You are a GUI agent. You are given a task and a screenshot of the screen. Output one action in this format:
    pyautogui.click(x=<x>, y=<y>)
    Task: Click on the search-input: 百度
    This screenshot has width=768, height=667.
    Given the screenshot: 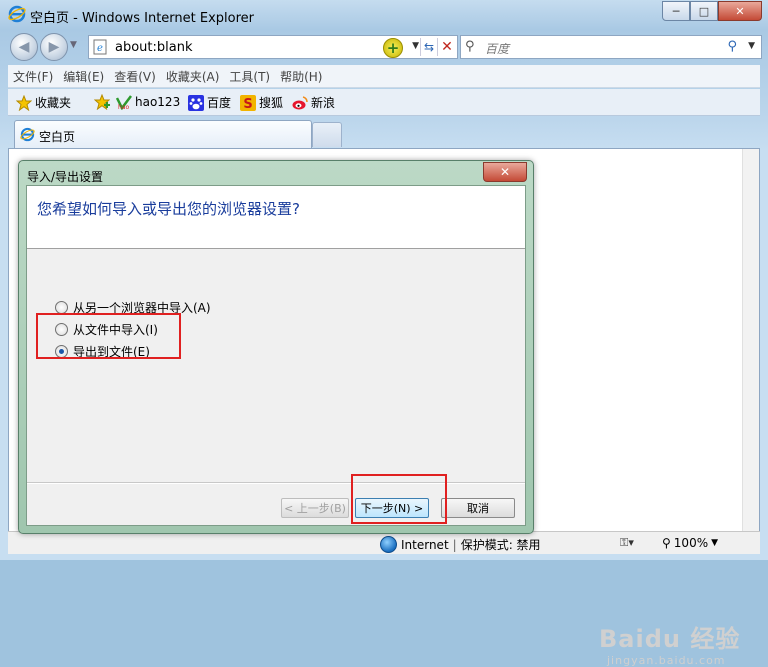 What is the action you would take?
    pyautogui.click(x=497, y=48)
    